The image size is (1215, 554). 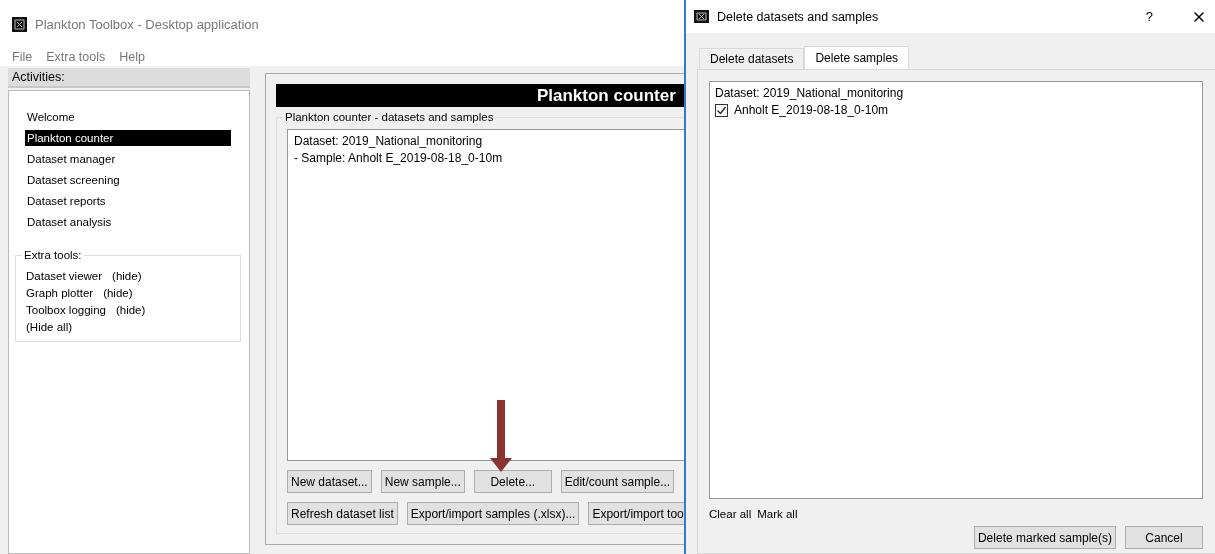 I want to click on dialog-button: Cancel, so click(x=1164, y=537).